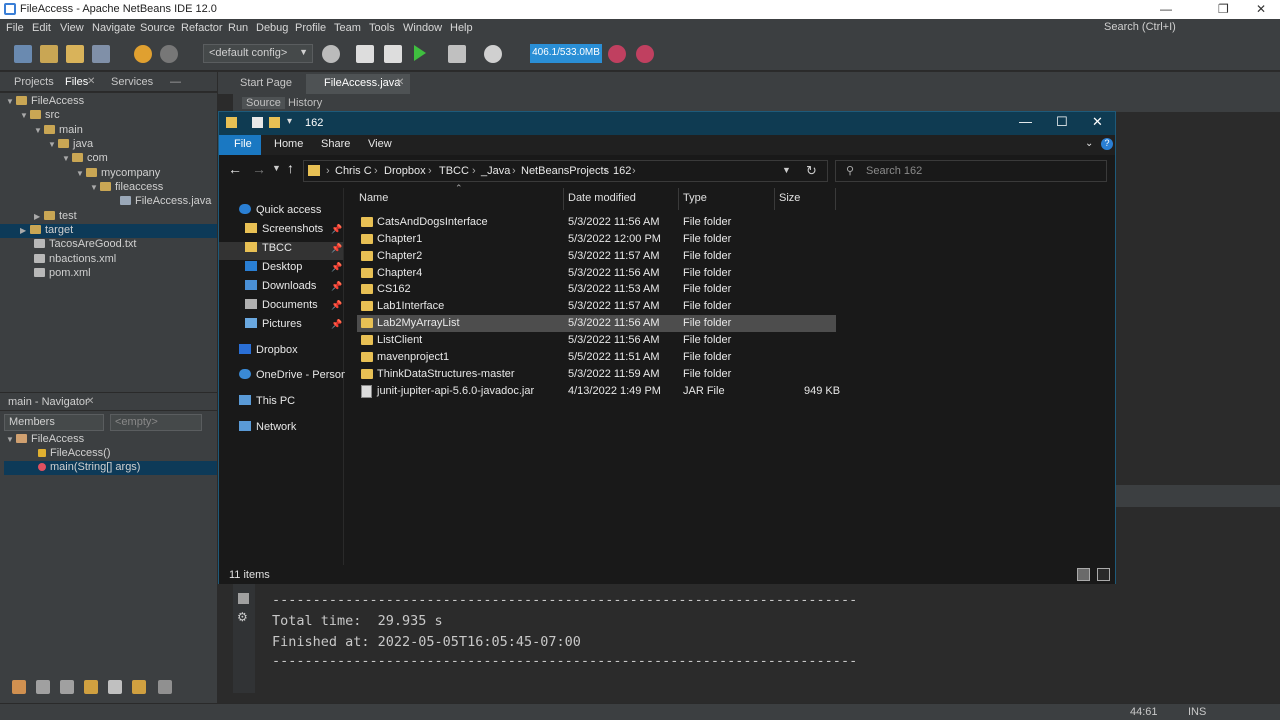 The width and height of the screenshot is (1280, 720). I want to click on minimize-panel-icon: —, so click(175, 82).